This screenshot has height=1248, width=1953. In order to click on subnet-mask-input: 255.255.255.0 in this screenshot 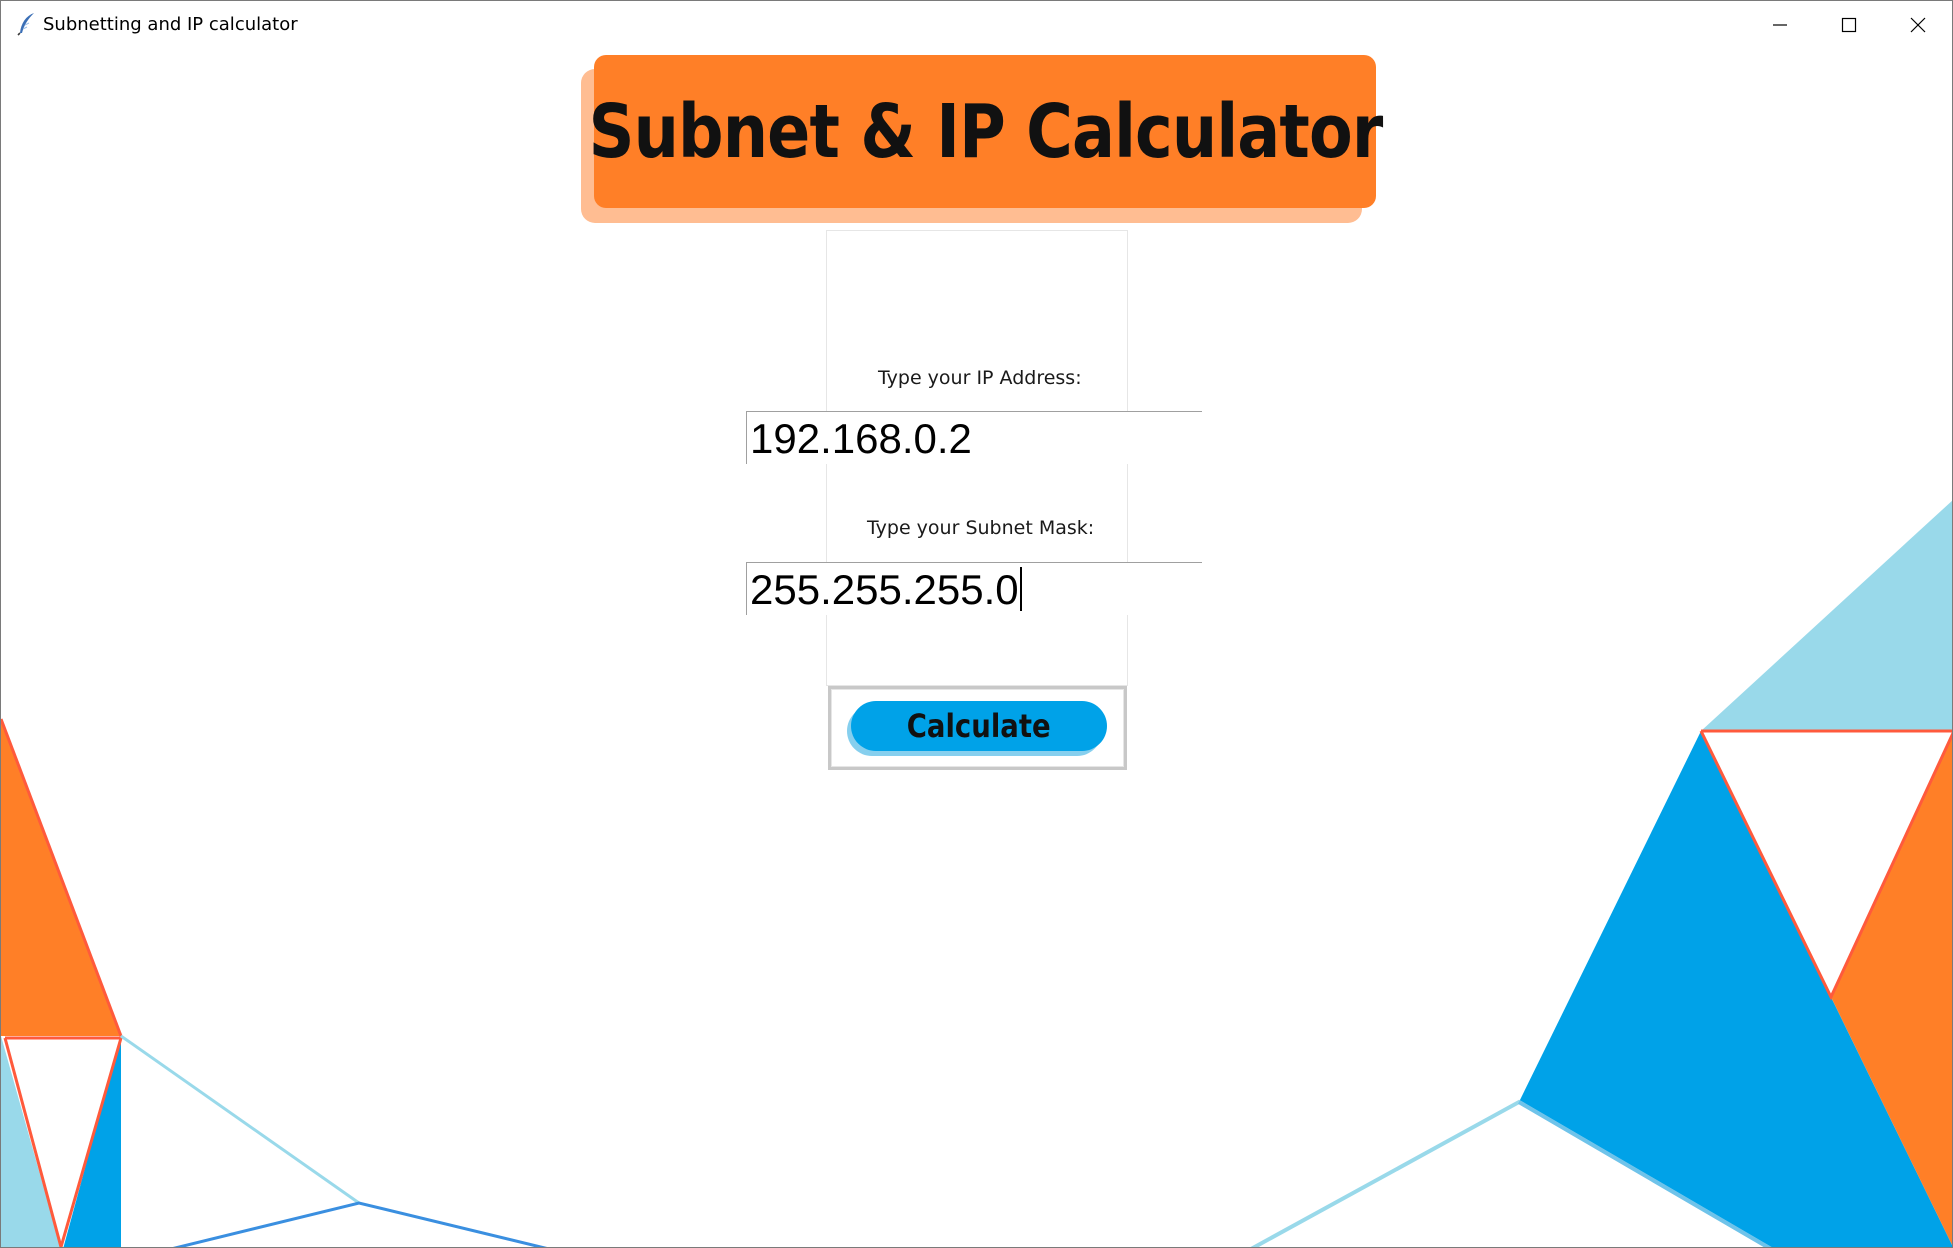, I will do `click(974, 588)`.